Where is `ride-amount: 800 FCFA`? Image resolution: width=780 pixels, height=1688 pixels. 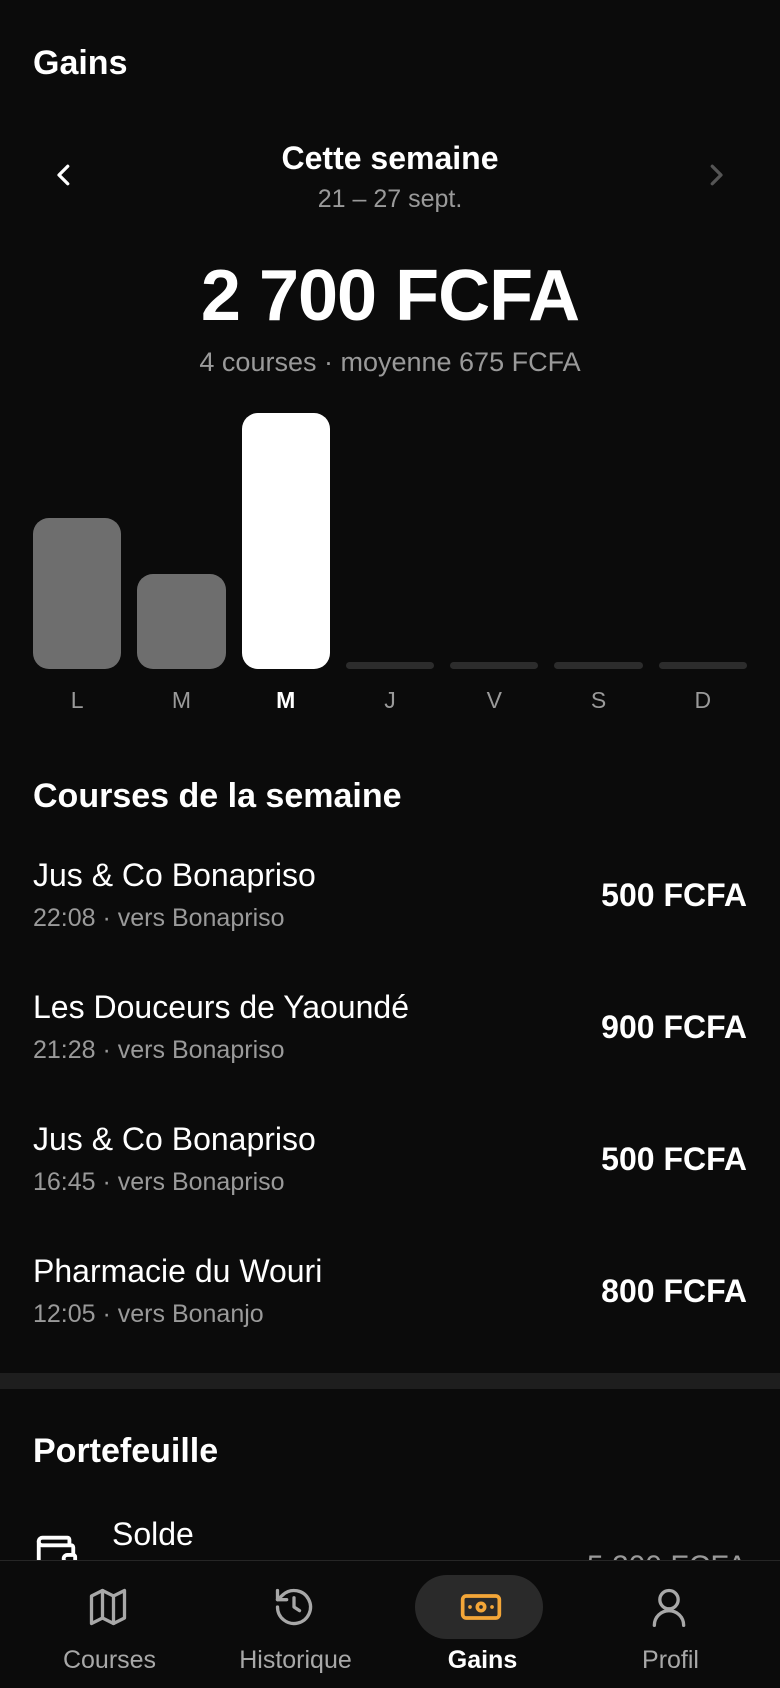
ride-amount: 800 FCFA is located at coordinates (674, 1291).